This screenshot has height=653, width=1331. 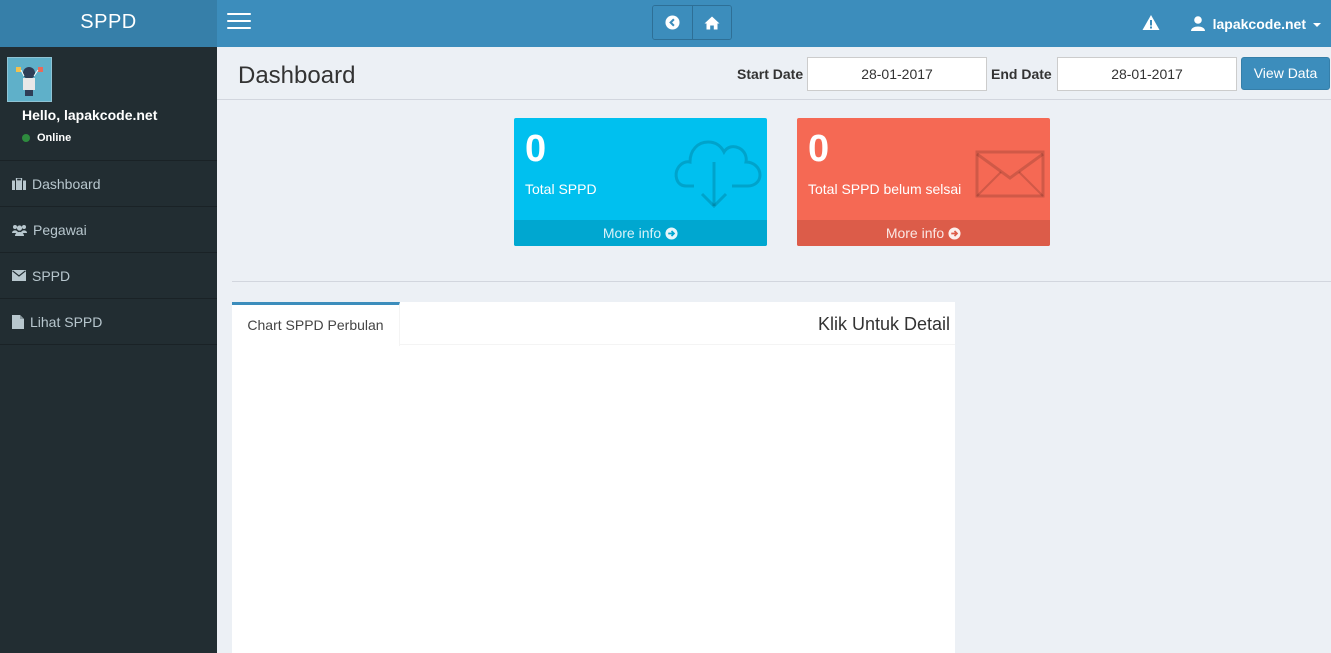 What do you see at coordinates (316, 324) in the screenshot?
I see `tab-chart-sppd-perbulan: Chart SPPD Perbulan` at bounding box center [316, 324].